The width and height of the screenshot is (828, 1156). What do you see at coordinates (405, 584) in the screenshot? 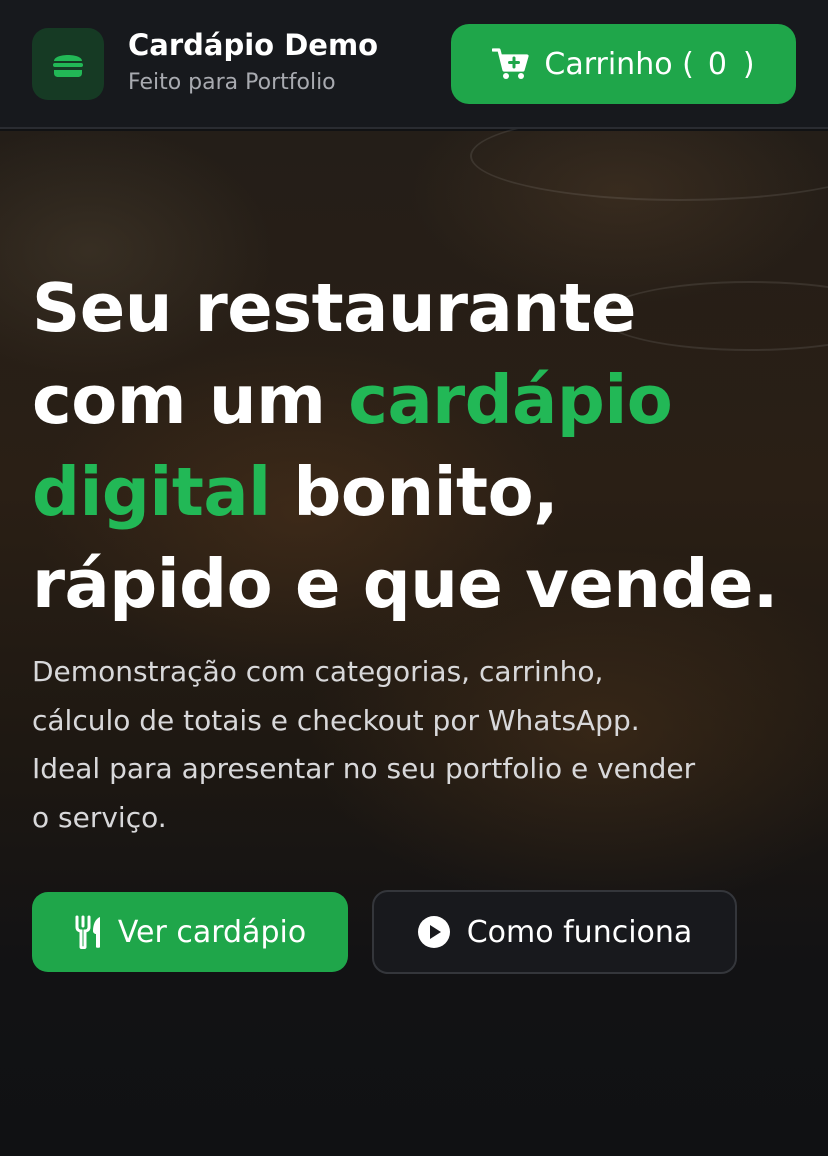
I see `headline-line-4: rápido e que vende.` at bounding box center [405, 584].